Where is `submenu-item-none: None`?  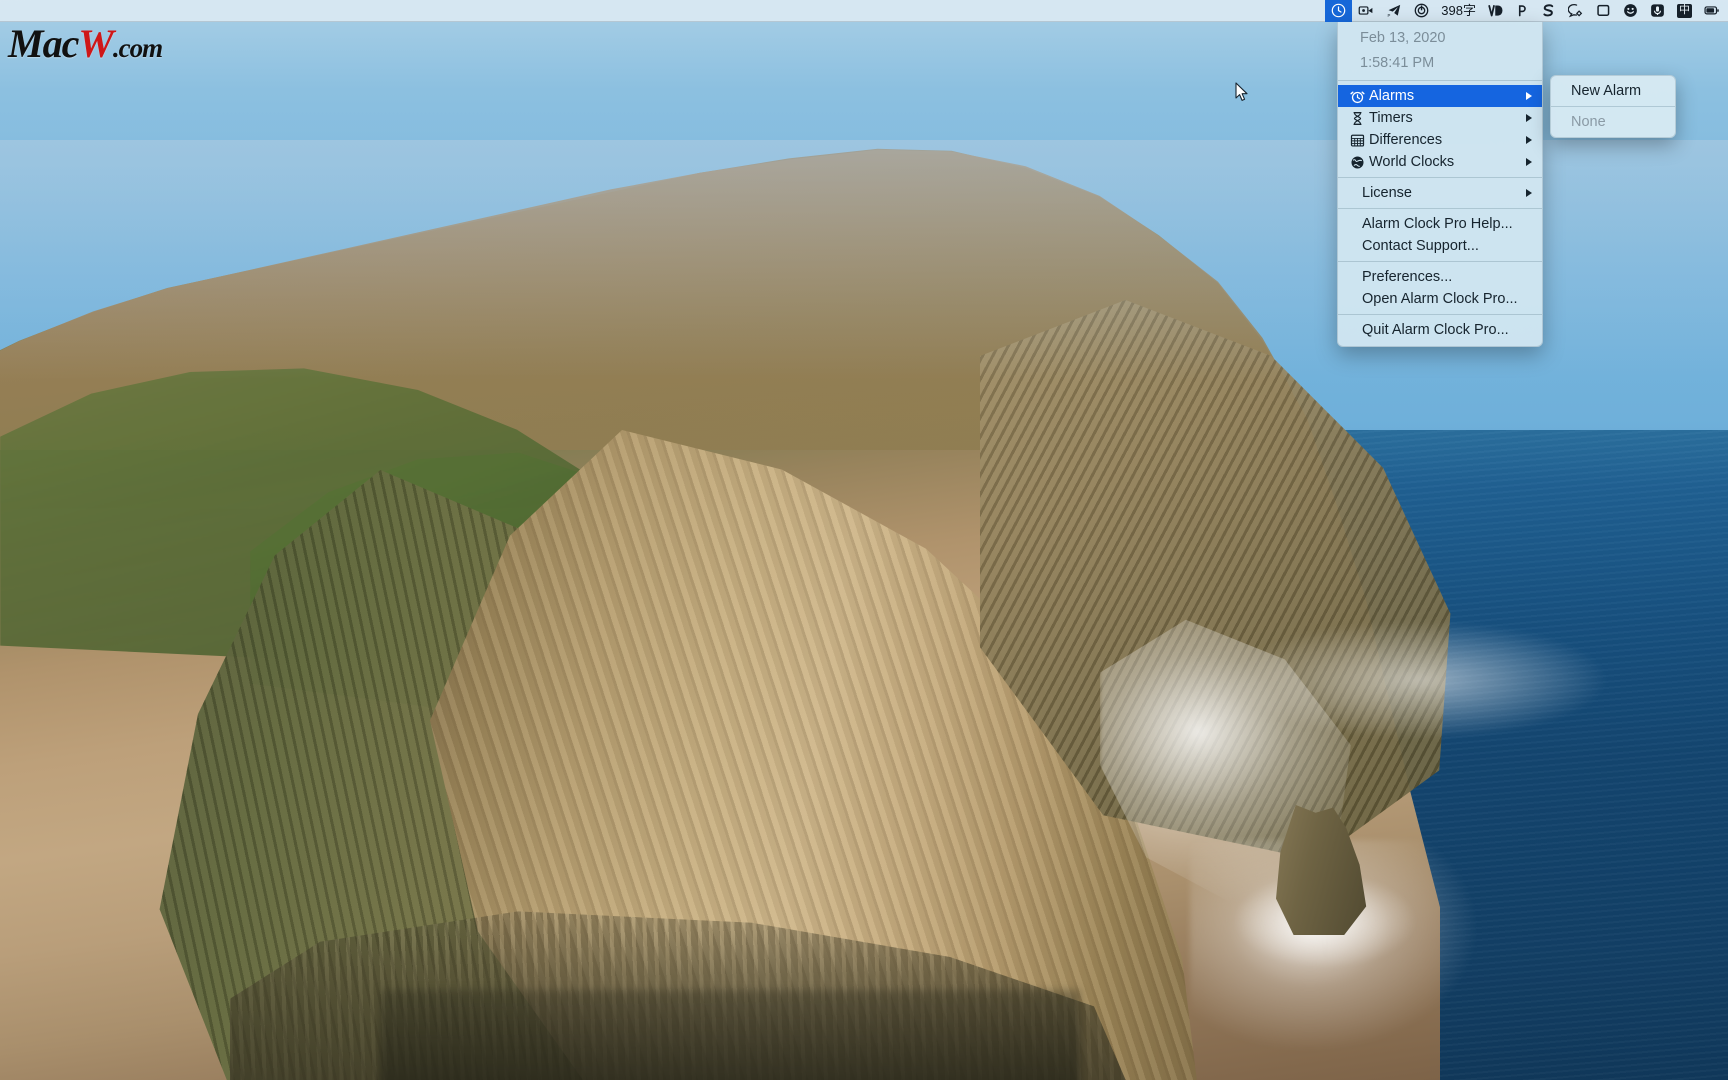 submenu-item-none: None is located at coordinates (1613, 122).